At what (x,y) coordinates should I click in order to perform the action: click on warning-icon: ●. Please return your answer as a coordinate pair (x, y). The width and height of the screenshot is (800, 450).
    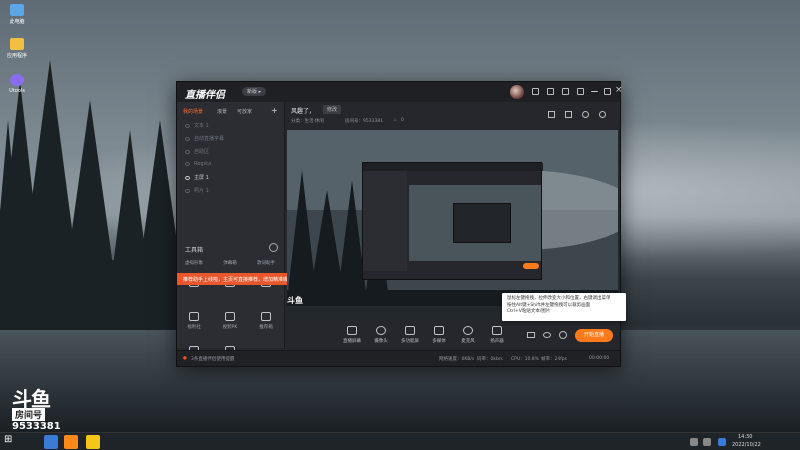
    Looking at the image, I should click on (185, 358).